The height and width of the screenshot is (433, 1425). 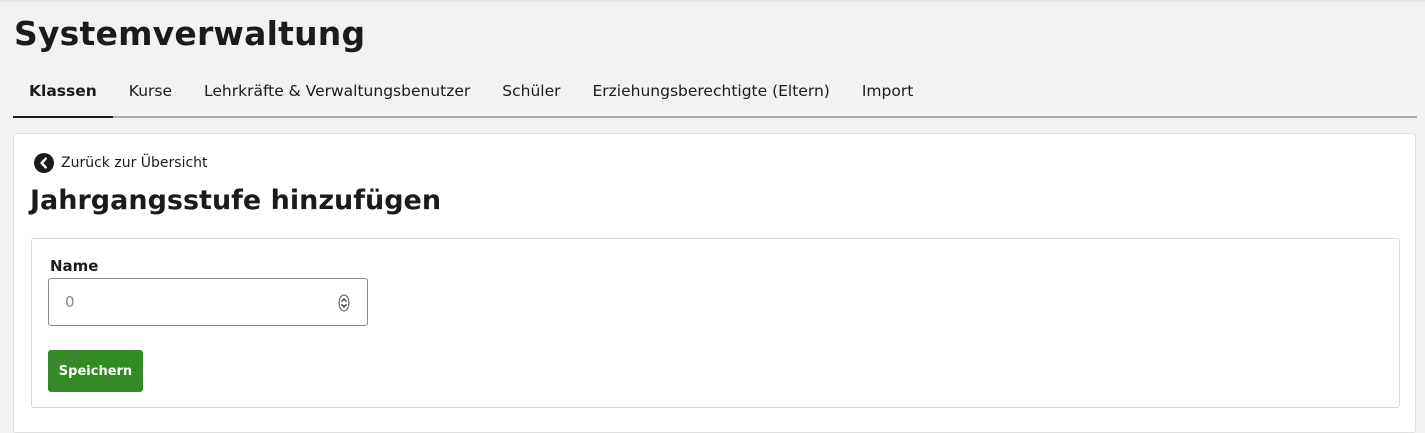 I want to click on tab-lehrkraefte: Lehrkräfte & Verwaltungsbenutzer, so click(x=337, y=92).